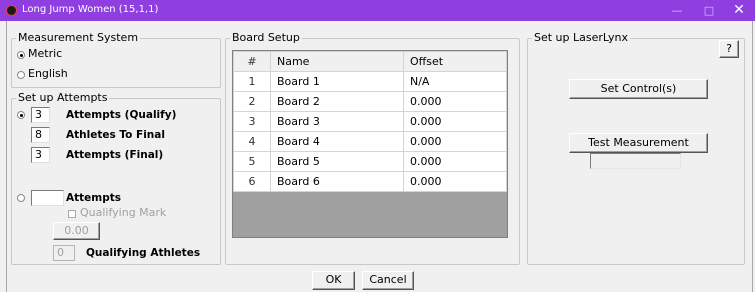 Image resolution: width=755 pixels, height=292 pixels. I want to click on measurement-result-field, so click(635, 161).